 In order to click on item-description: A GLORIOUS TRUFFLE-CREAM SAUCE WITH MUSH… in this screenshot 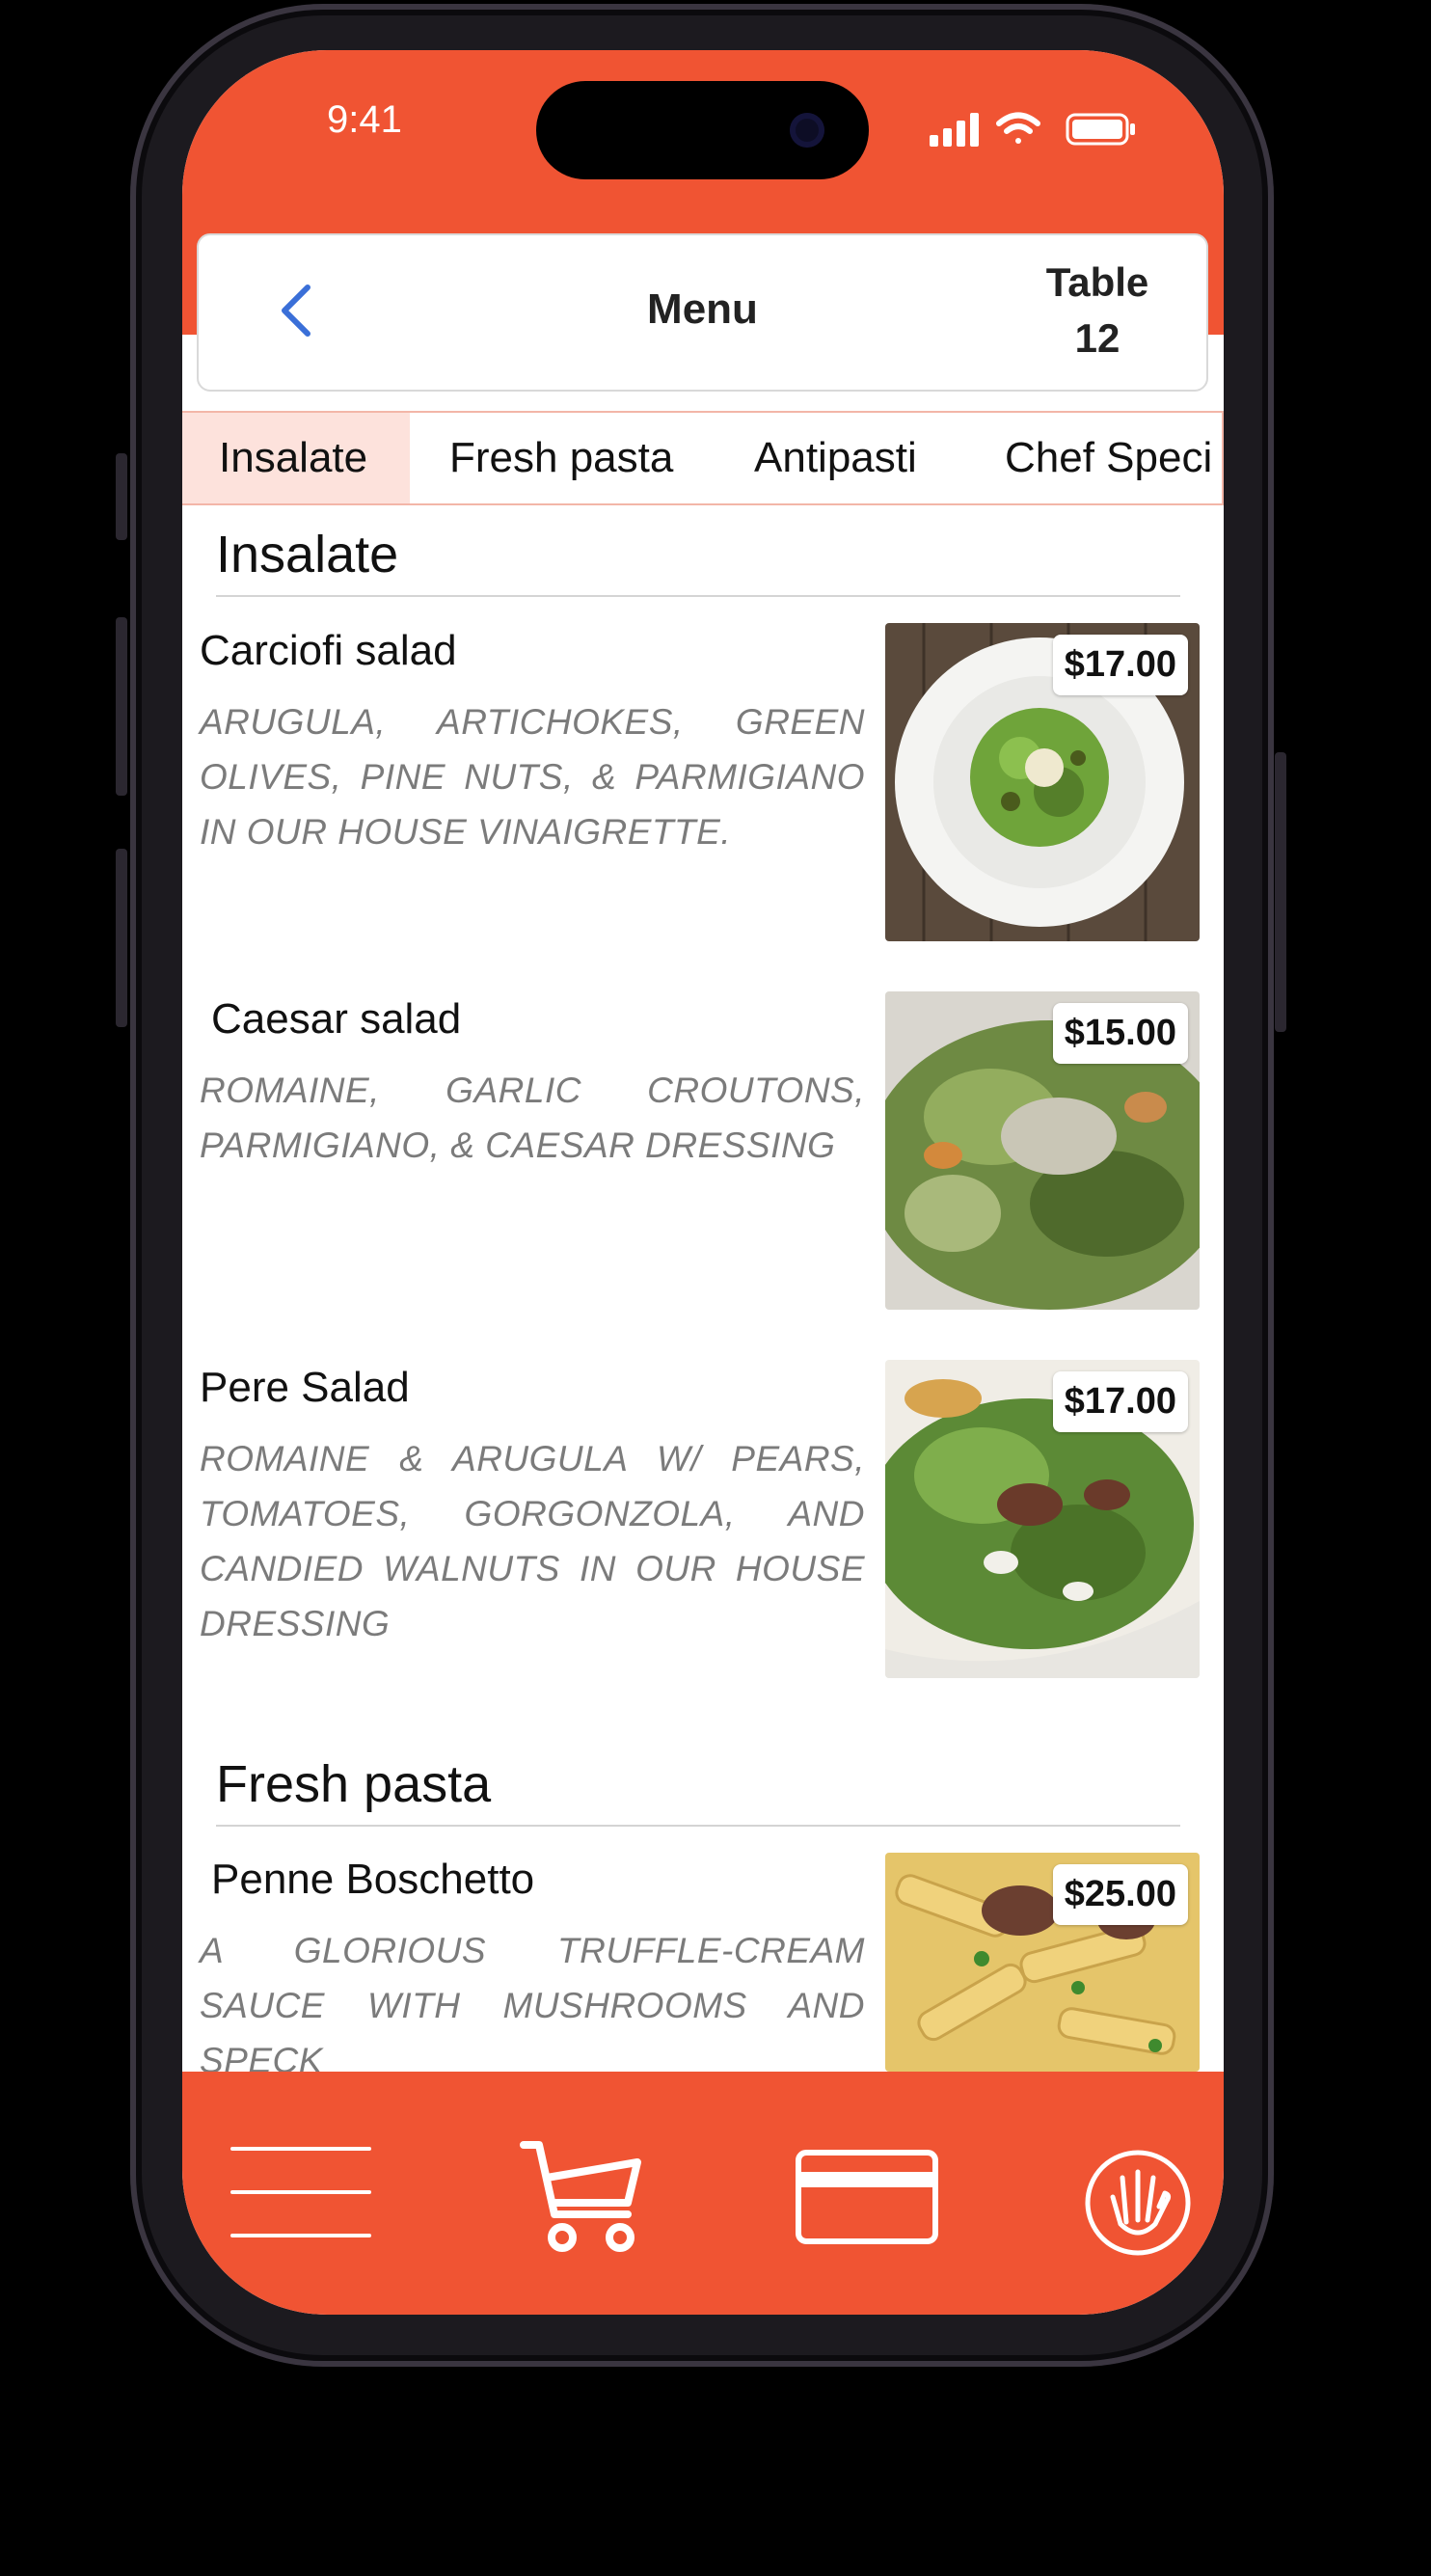, I will do `click(532, 2005)`.